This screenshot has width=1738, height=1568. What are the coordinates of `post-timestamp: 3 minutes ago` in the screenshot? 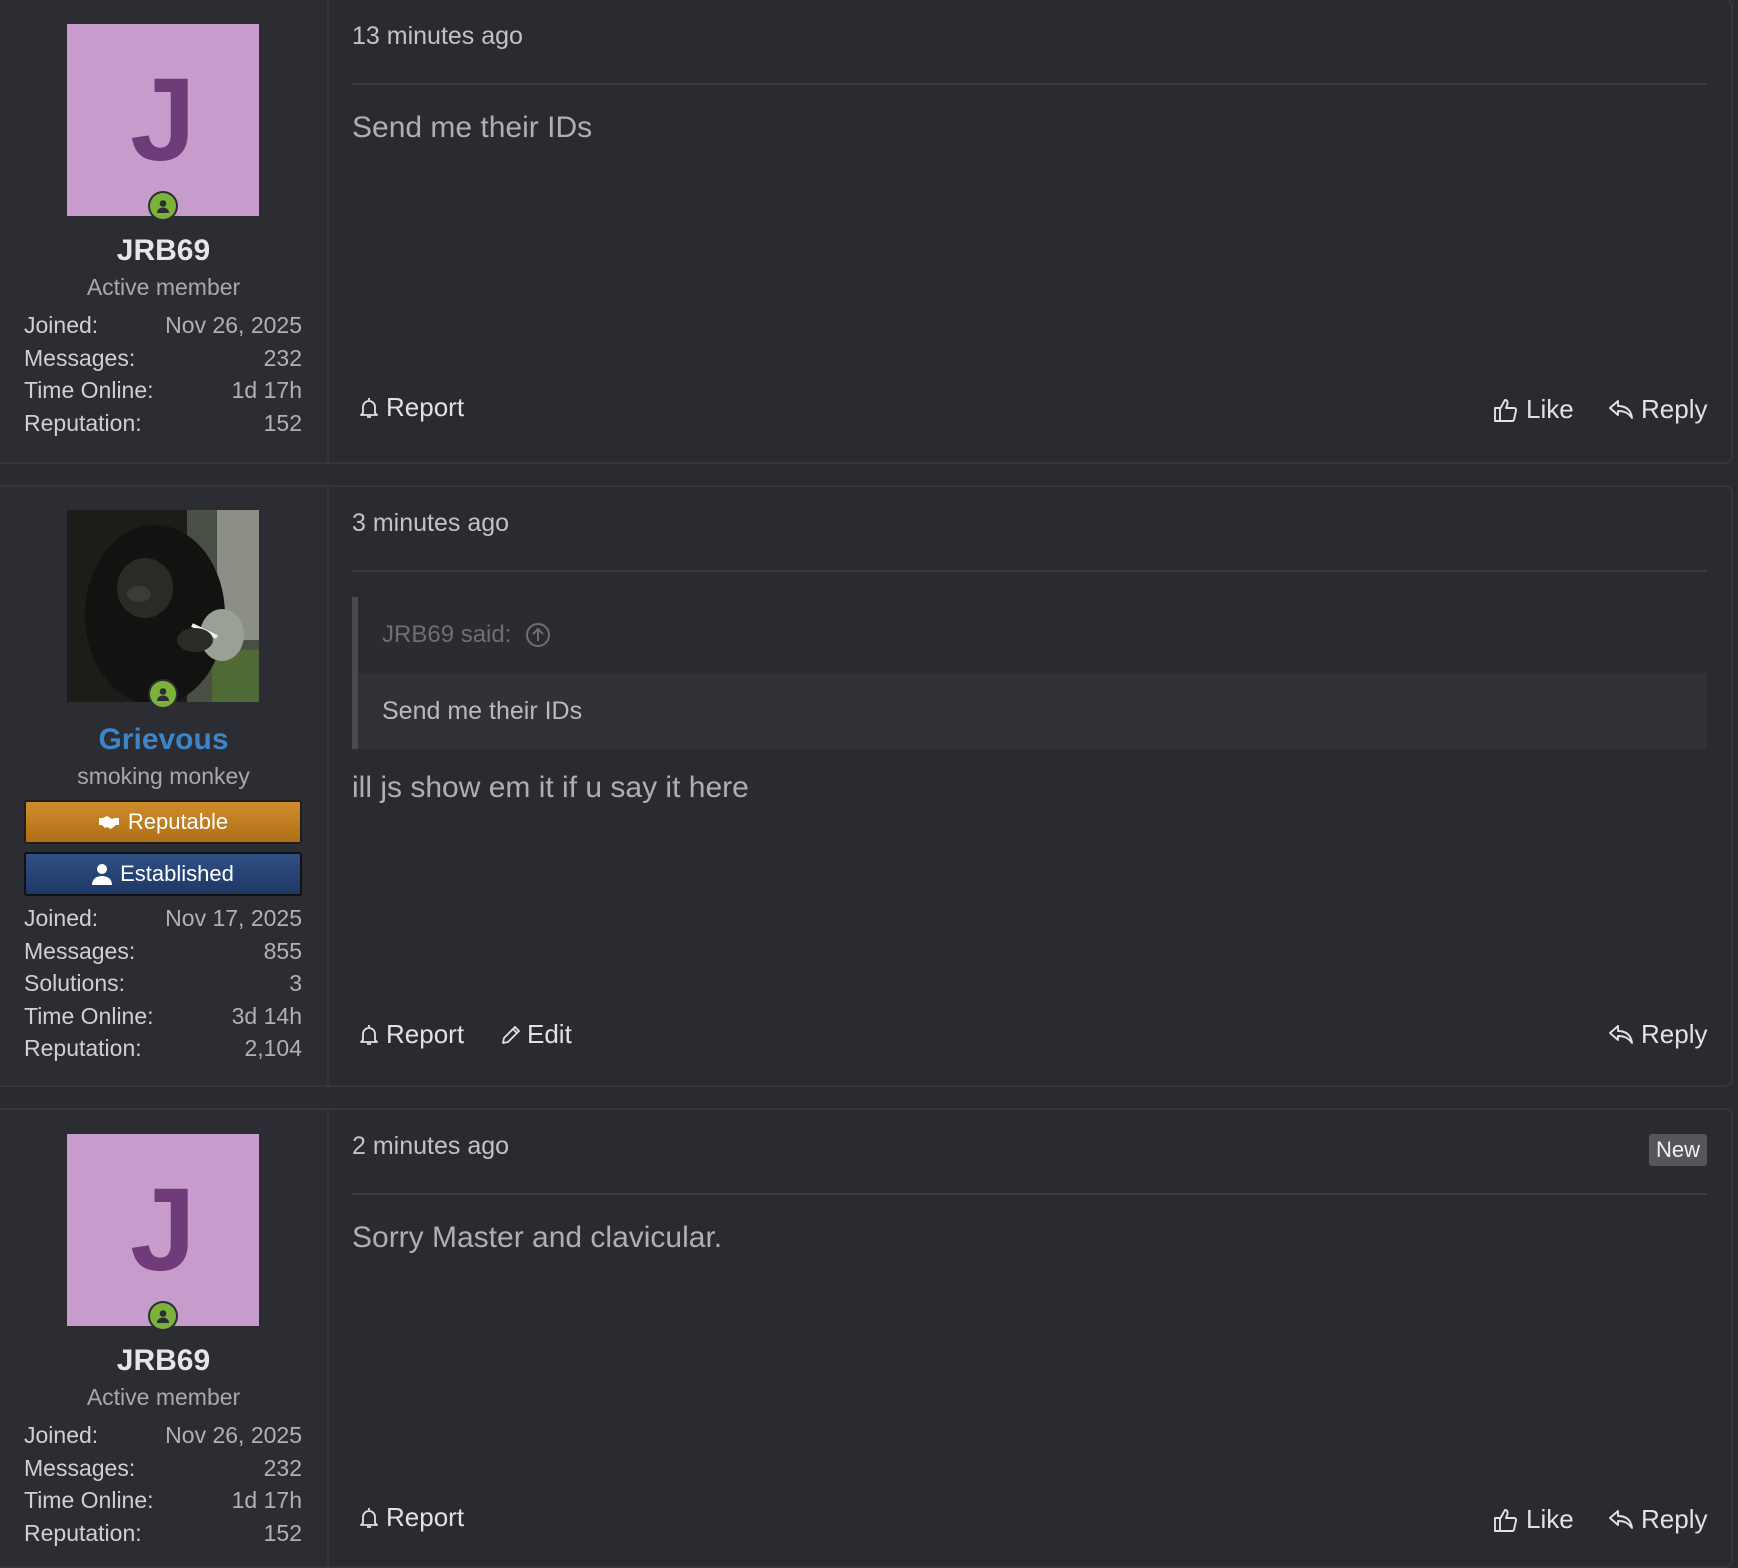 It's located at (430, 523).